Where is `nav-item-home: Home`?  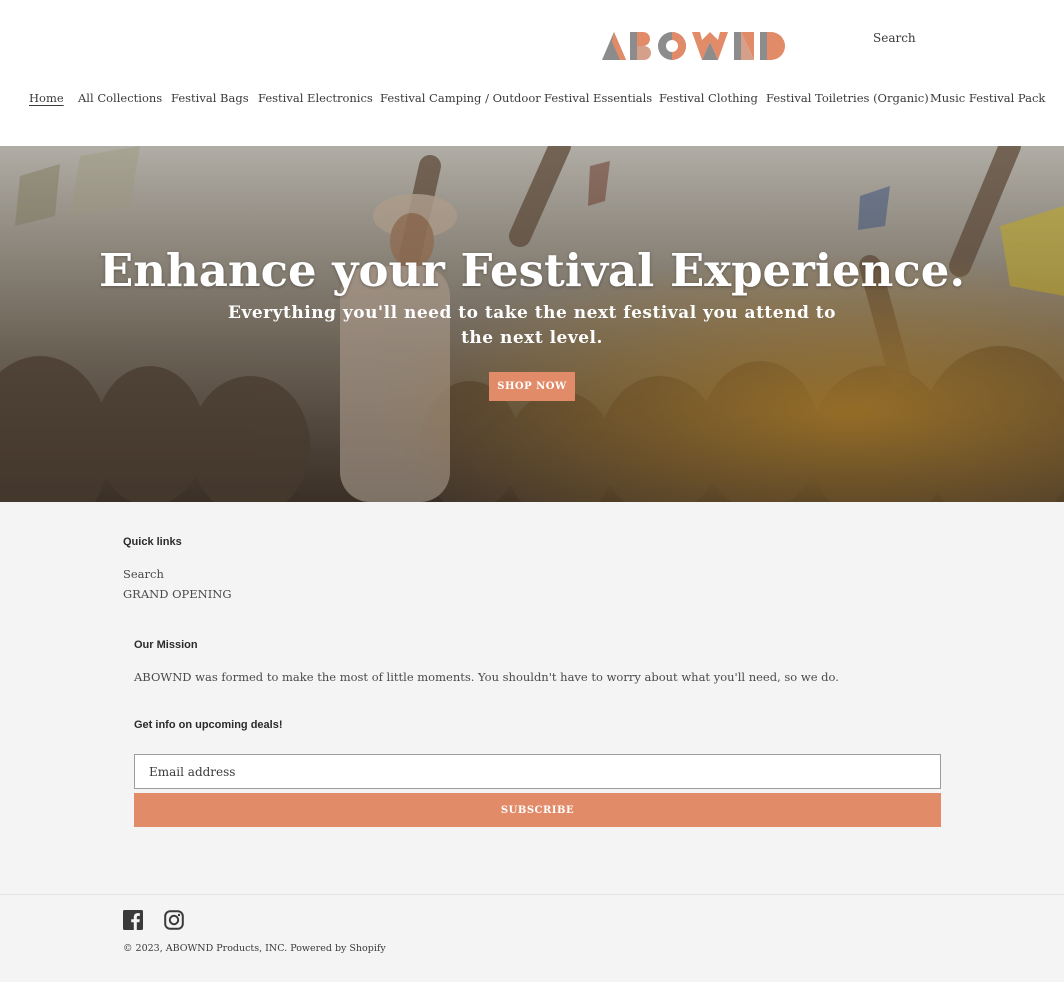 nav-item-home: Home is located at coordinates (46, 98).